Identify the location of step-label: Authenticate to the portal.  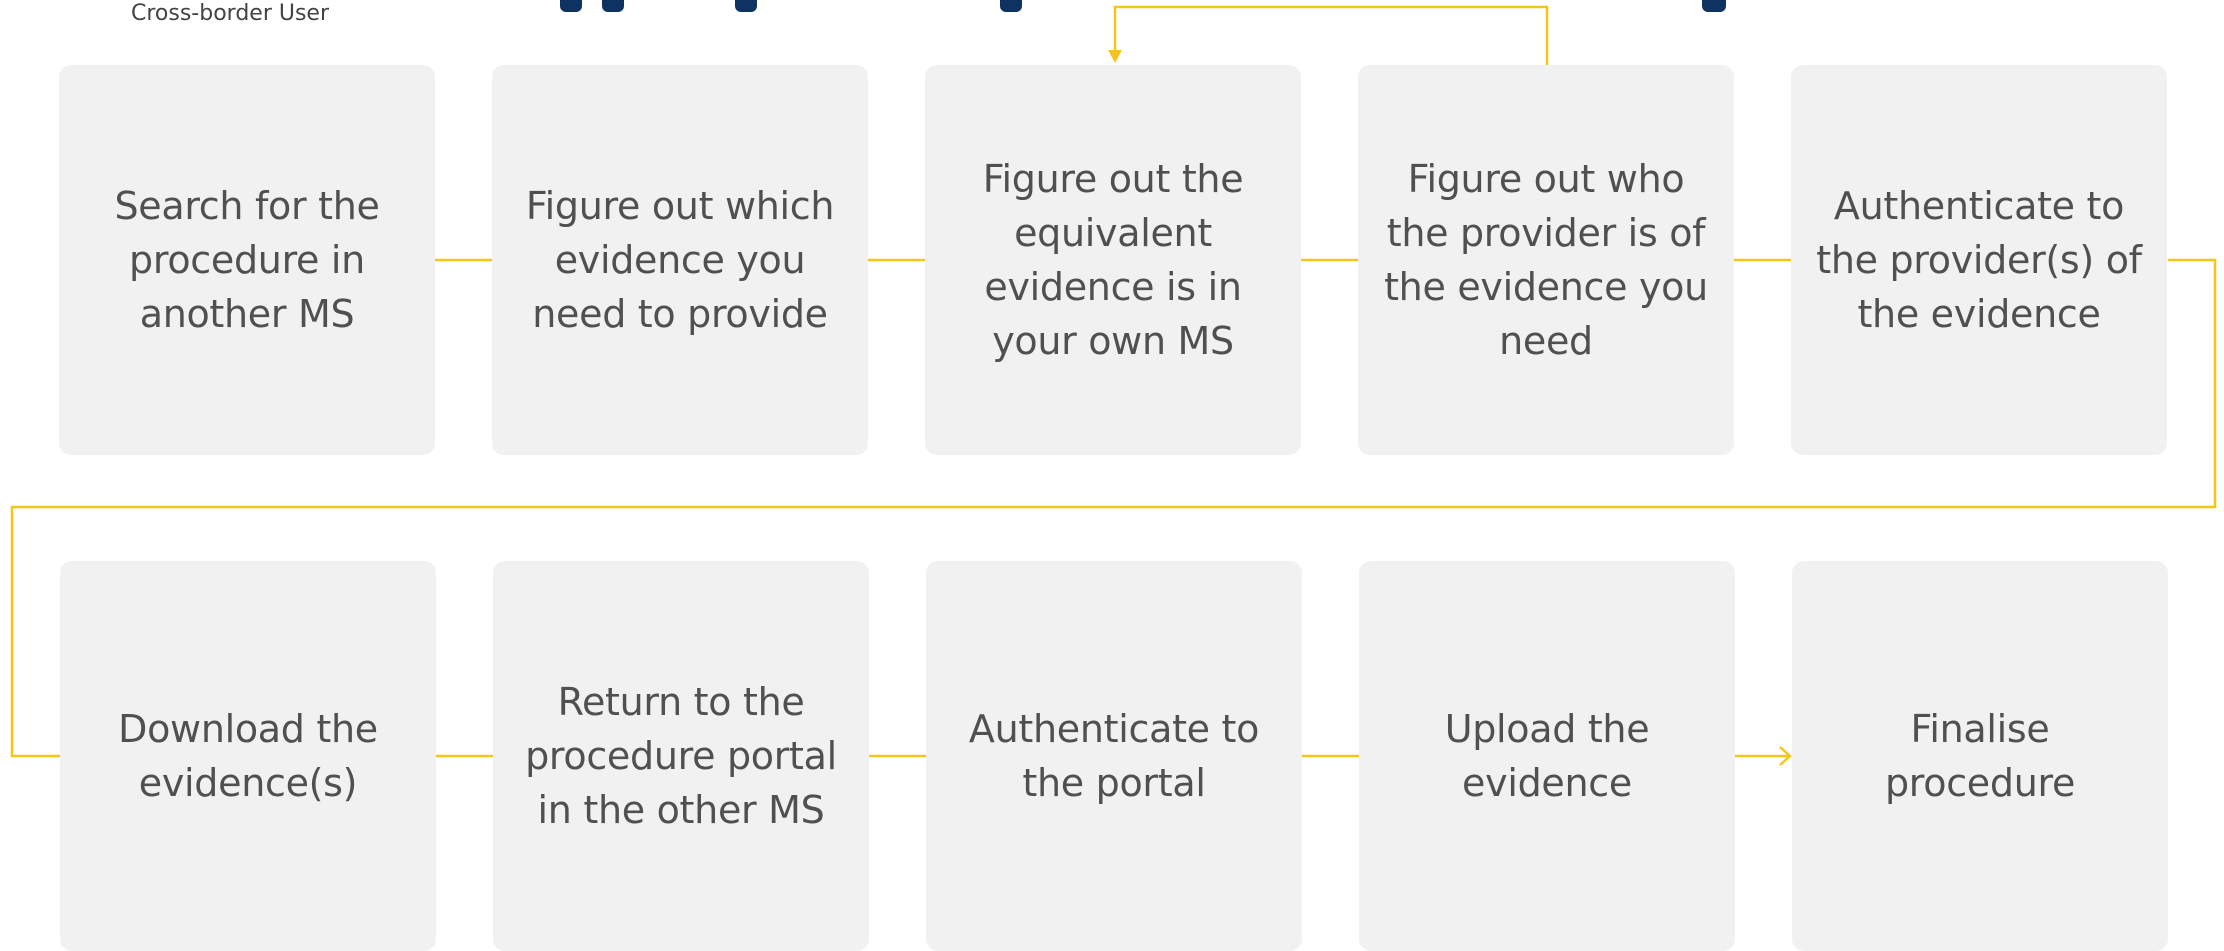
(1114, 756).